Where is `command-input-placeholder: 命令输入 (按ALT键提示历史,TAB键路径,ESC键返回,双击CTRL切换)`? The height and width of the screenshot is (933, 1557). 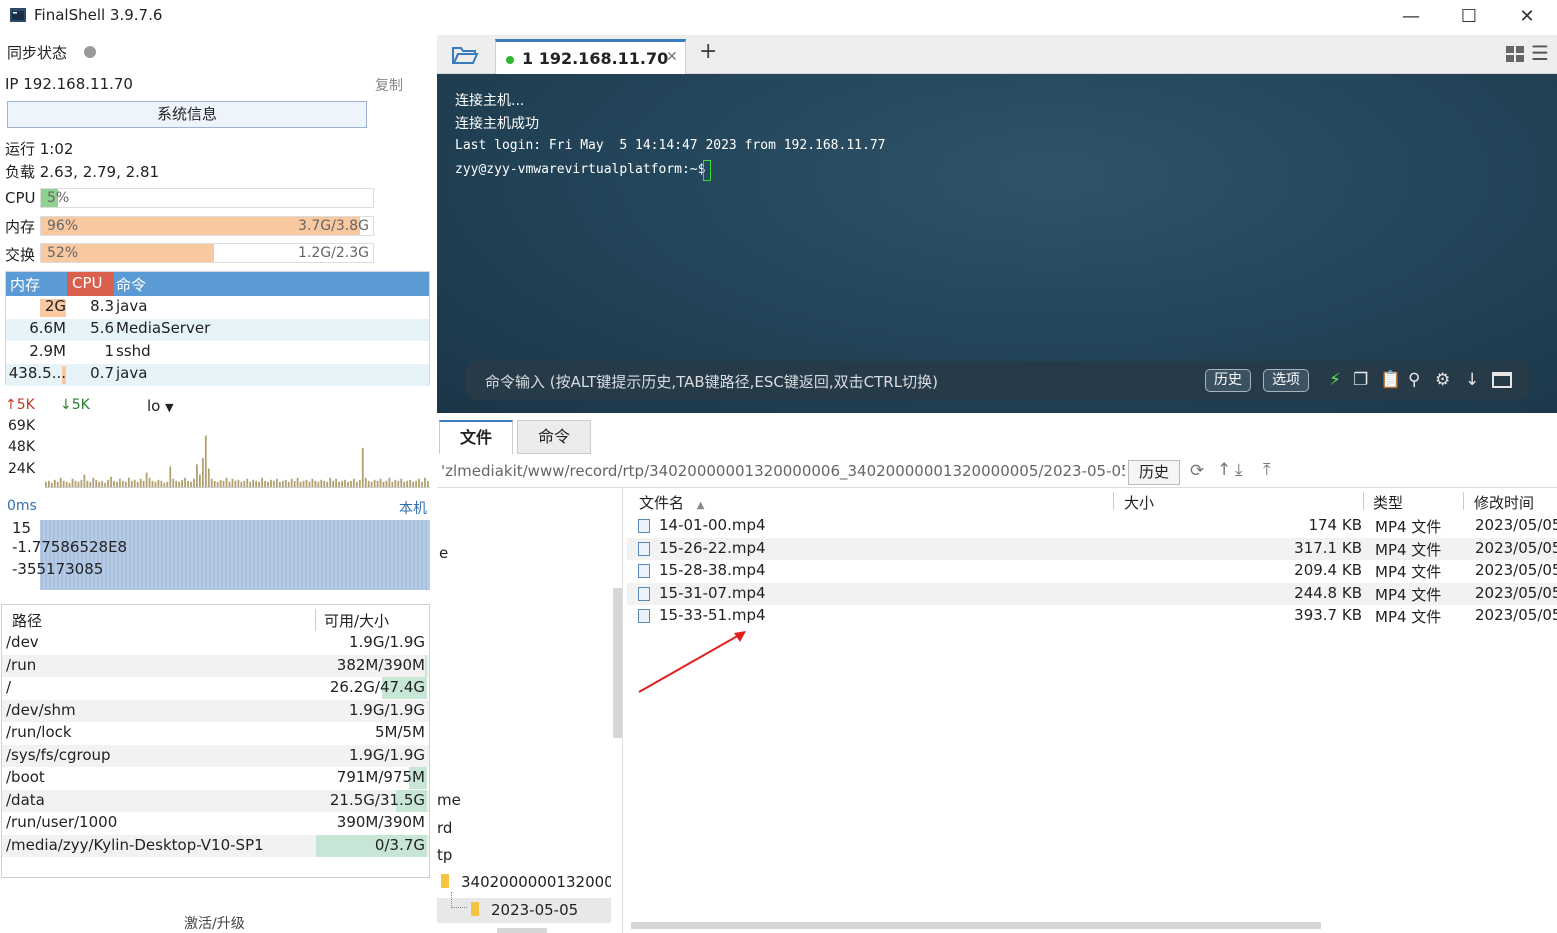
command-input-placeholder: 命令输入 (按ALT键提示历史,TAB键路径,ESC键返回,双击CTRL切换) is located at coordinates (711, 381).